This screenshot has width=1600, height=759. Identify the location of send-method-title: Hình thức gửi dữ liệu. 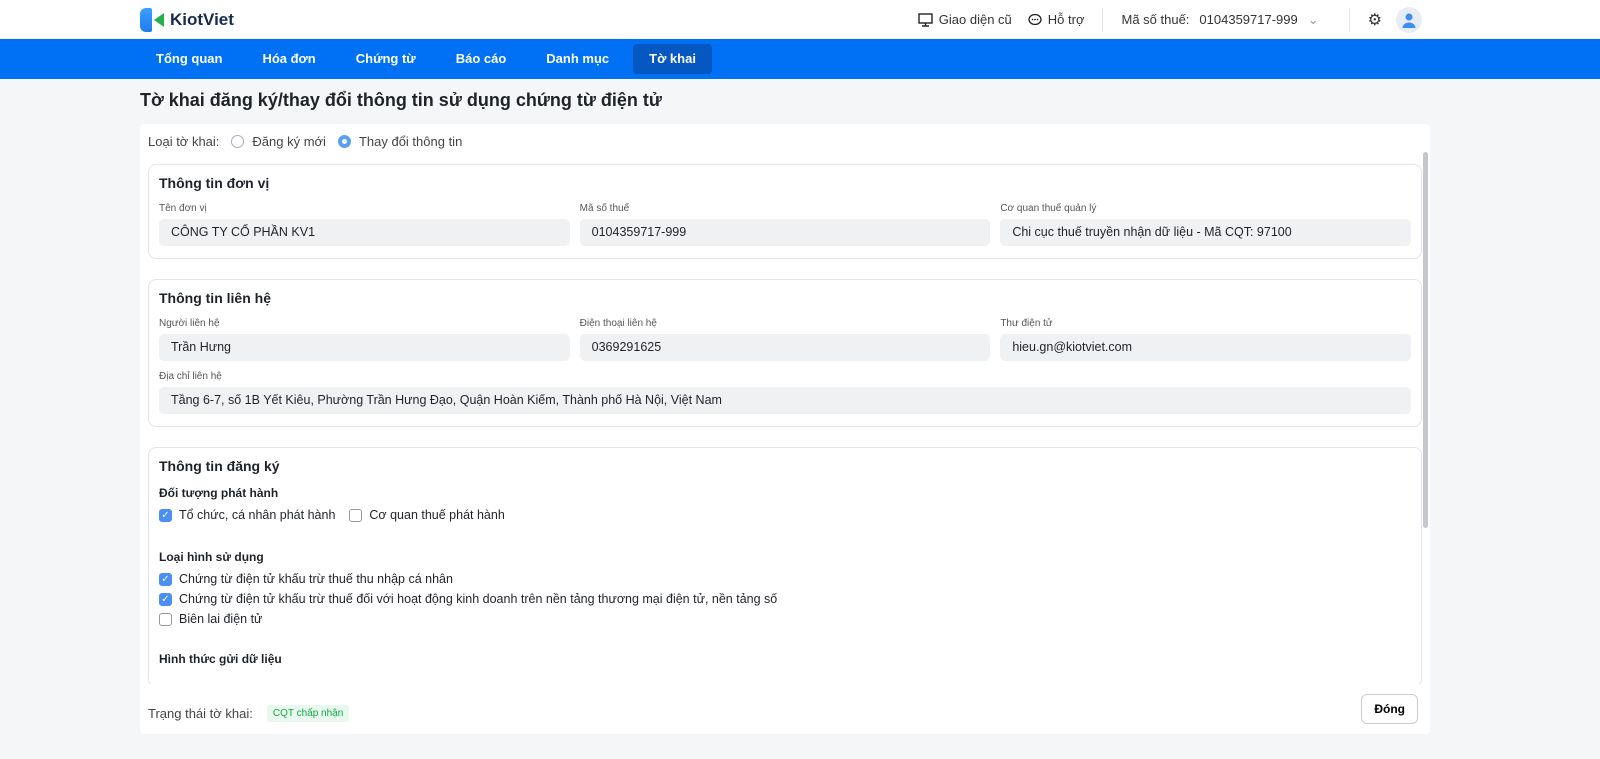
(220, 659).